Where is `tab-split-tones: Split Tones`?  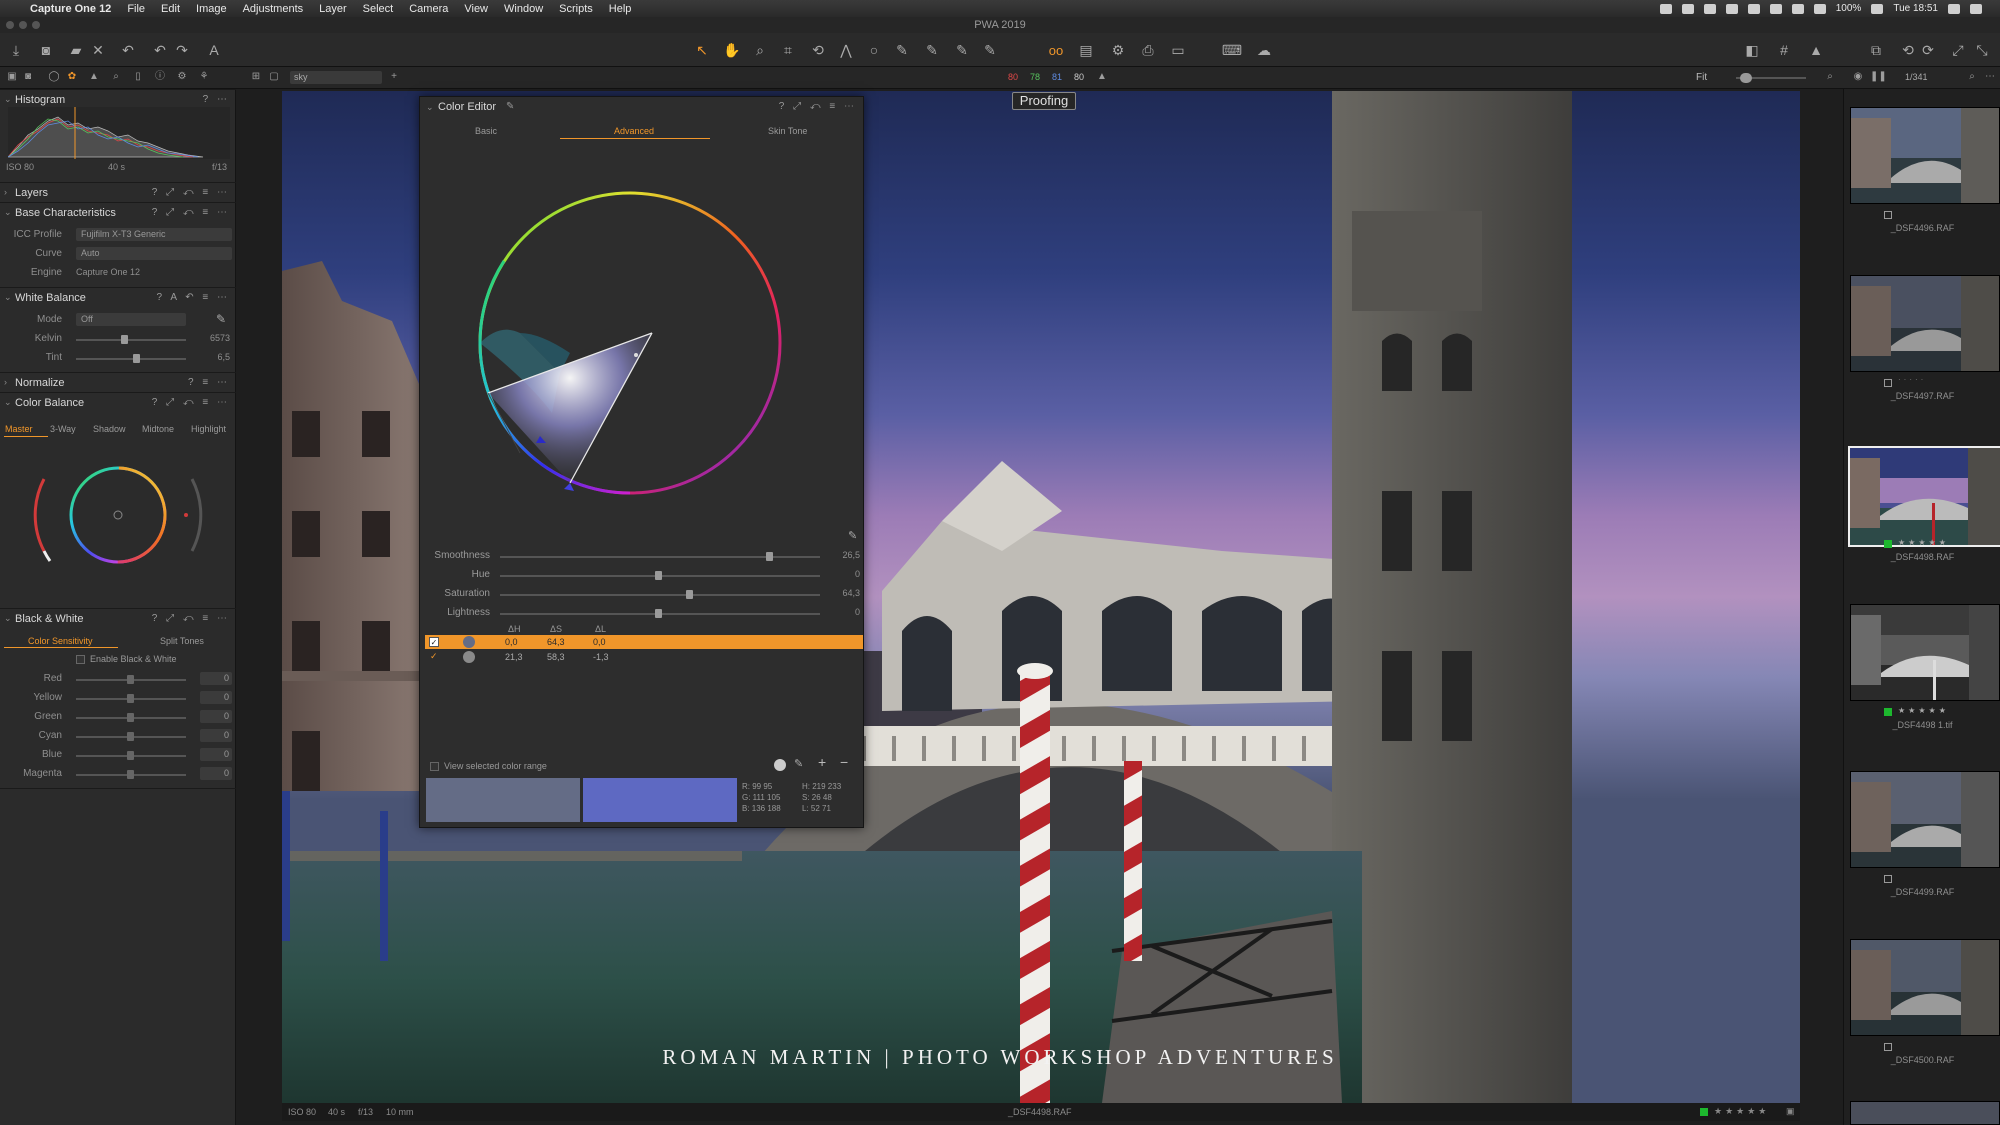 tab-split-tones: Split Tones is located at coordinates (182, 641).